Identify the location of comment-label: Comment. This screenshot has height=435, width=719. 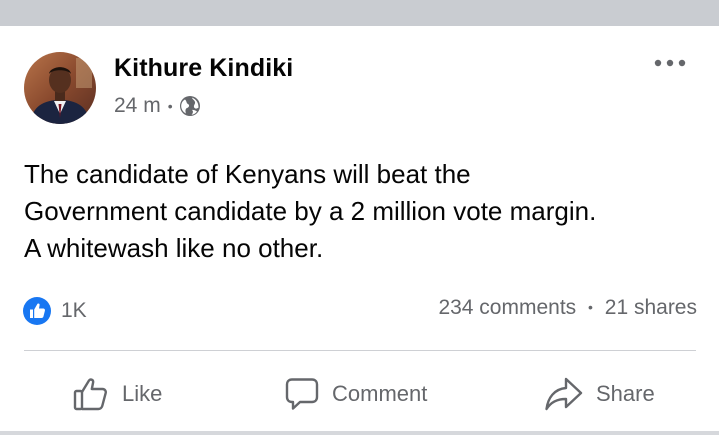
(380, 393).